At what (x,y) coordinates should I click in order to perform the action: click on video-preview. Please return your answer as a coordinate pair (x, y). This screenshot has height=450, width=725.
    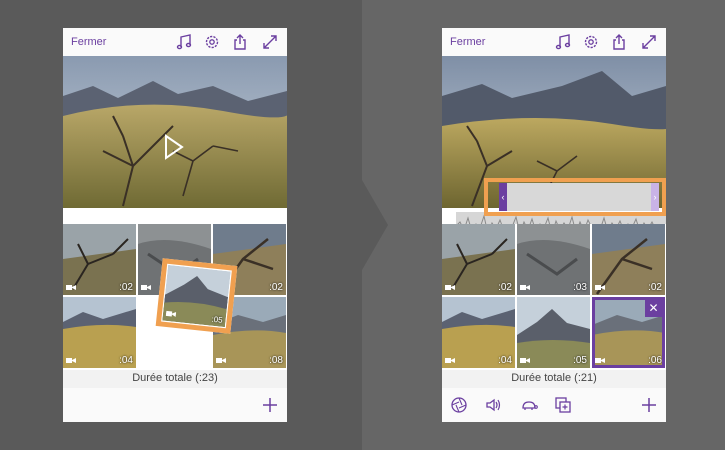
    Looking at the image, I should click on (175, 132).